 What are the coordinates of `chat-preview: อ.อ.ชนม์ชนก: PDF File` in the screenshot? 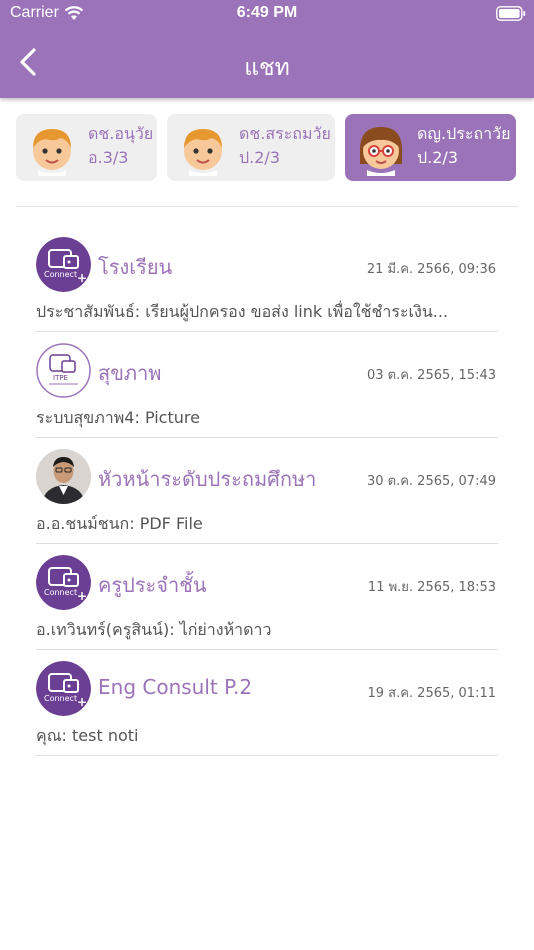 It's located at (119, 523).